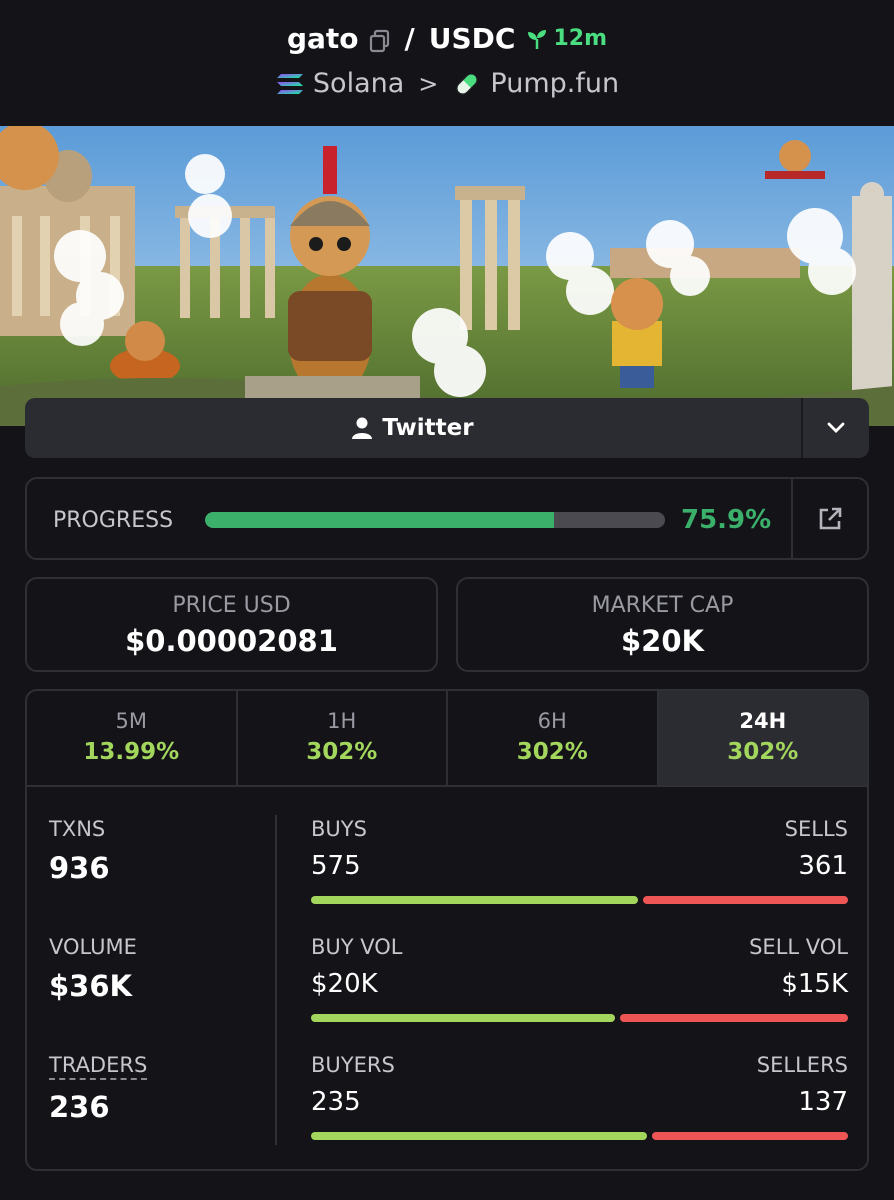 The width and height of the screenshot is (894, 1200). Describe the element at coordinates (77, 829) in the screenshot. I see `txns-label: TXNS` at that location.